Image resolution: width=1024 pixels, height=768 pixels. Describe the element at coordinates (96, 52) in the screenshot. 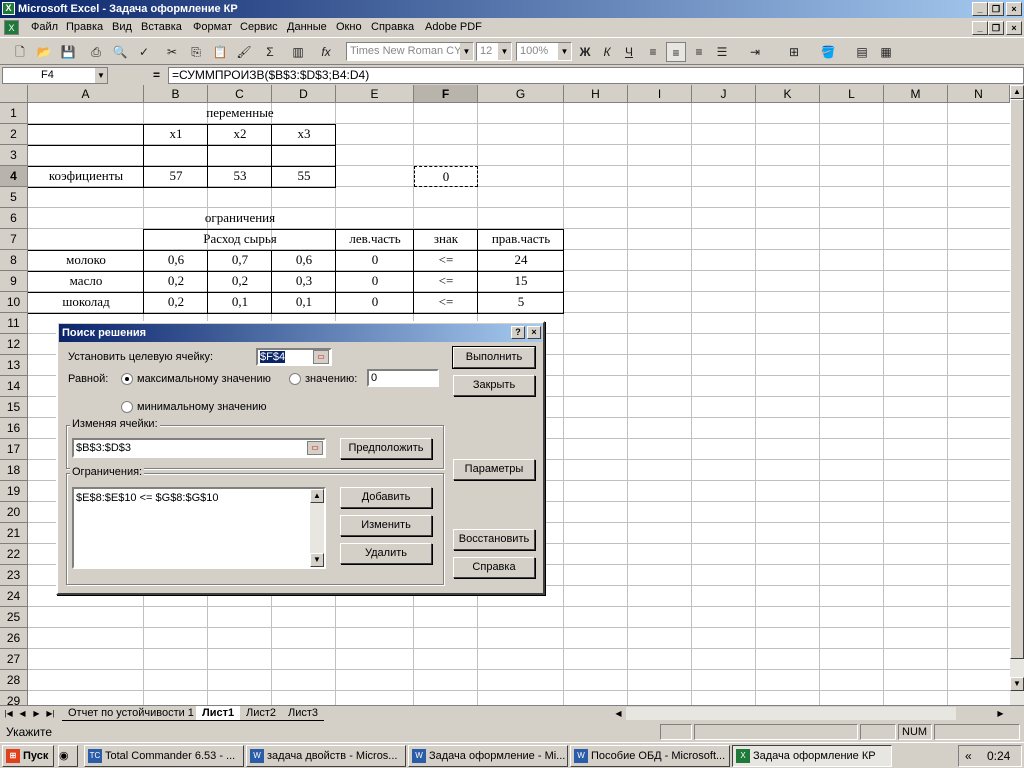

I see `print-icon: ⎙` at that location.